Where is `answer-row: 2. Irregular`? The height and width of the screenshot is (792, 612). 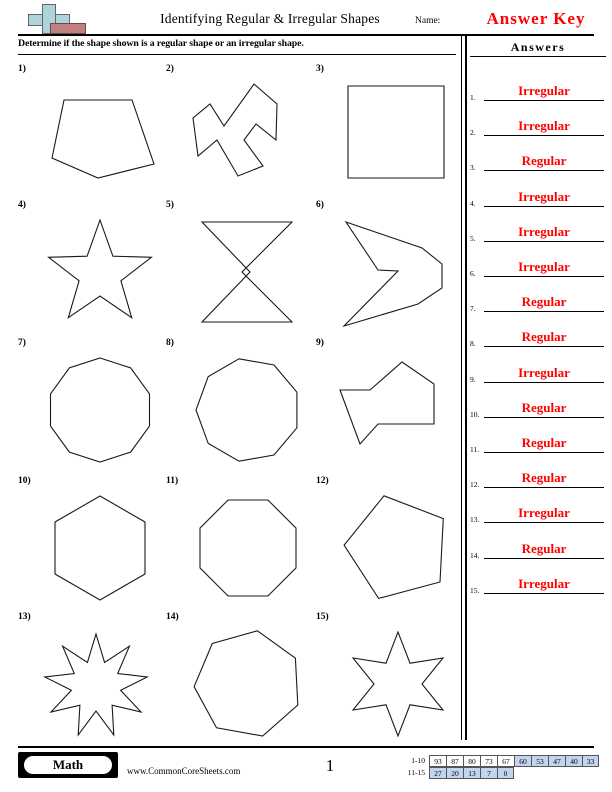 answer-row: 2. Irregular is located at coordinates (537, 127).